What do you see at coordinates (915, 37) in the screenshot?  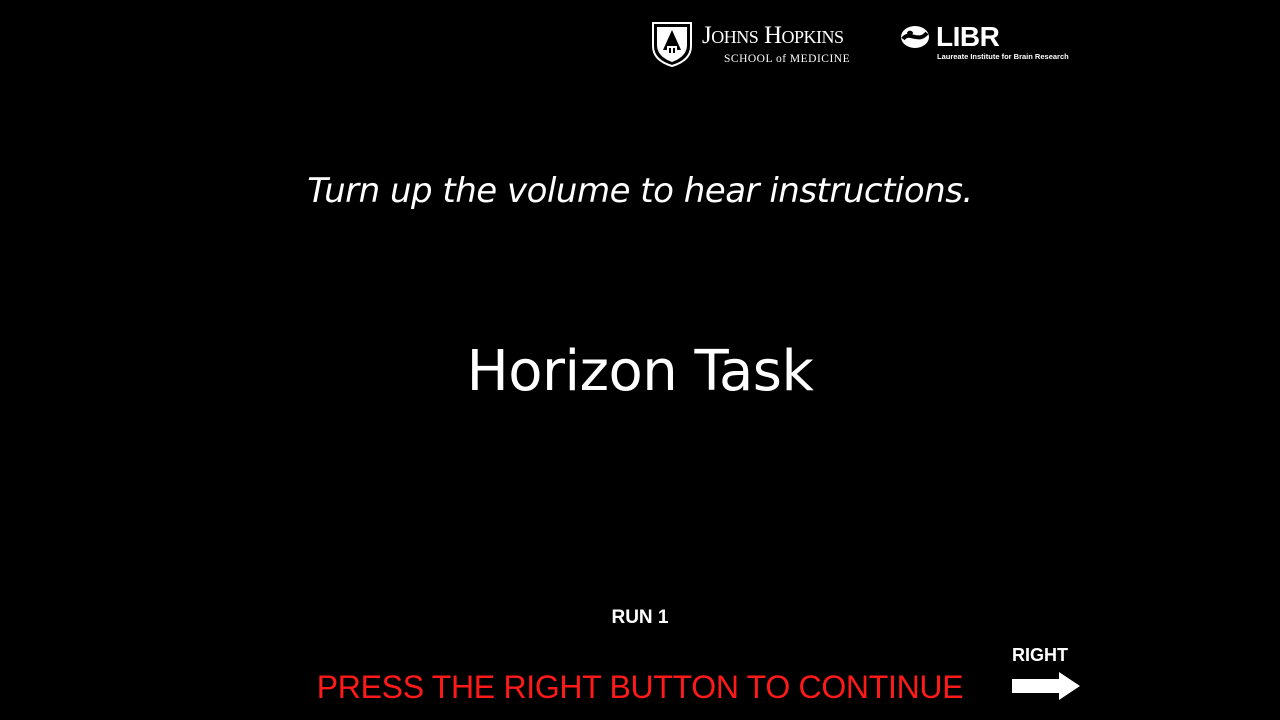 I see `libr-mark-icon` at bounding box center [915, 37].